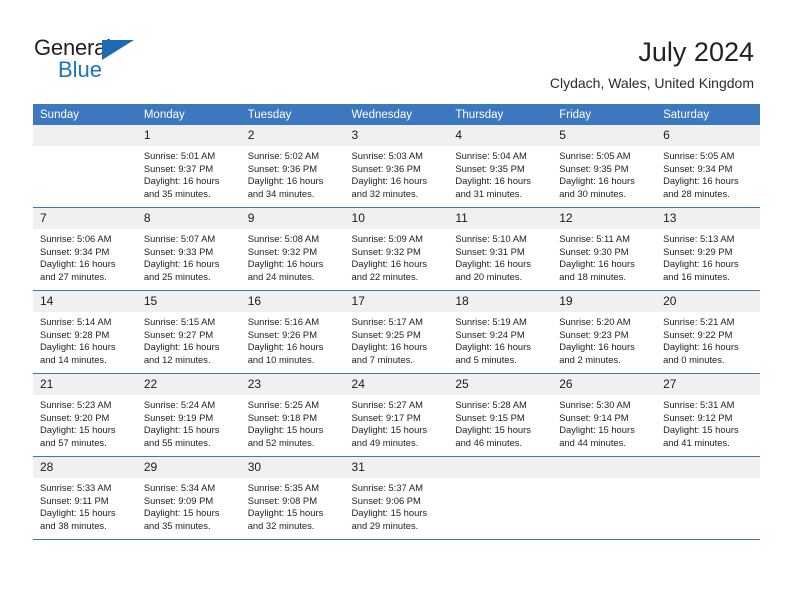  Describe the element at coordinates (179, 404) in the screenshot. I see `sunrise-time: Sunrise: 5:24 AM` at that location.